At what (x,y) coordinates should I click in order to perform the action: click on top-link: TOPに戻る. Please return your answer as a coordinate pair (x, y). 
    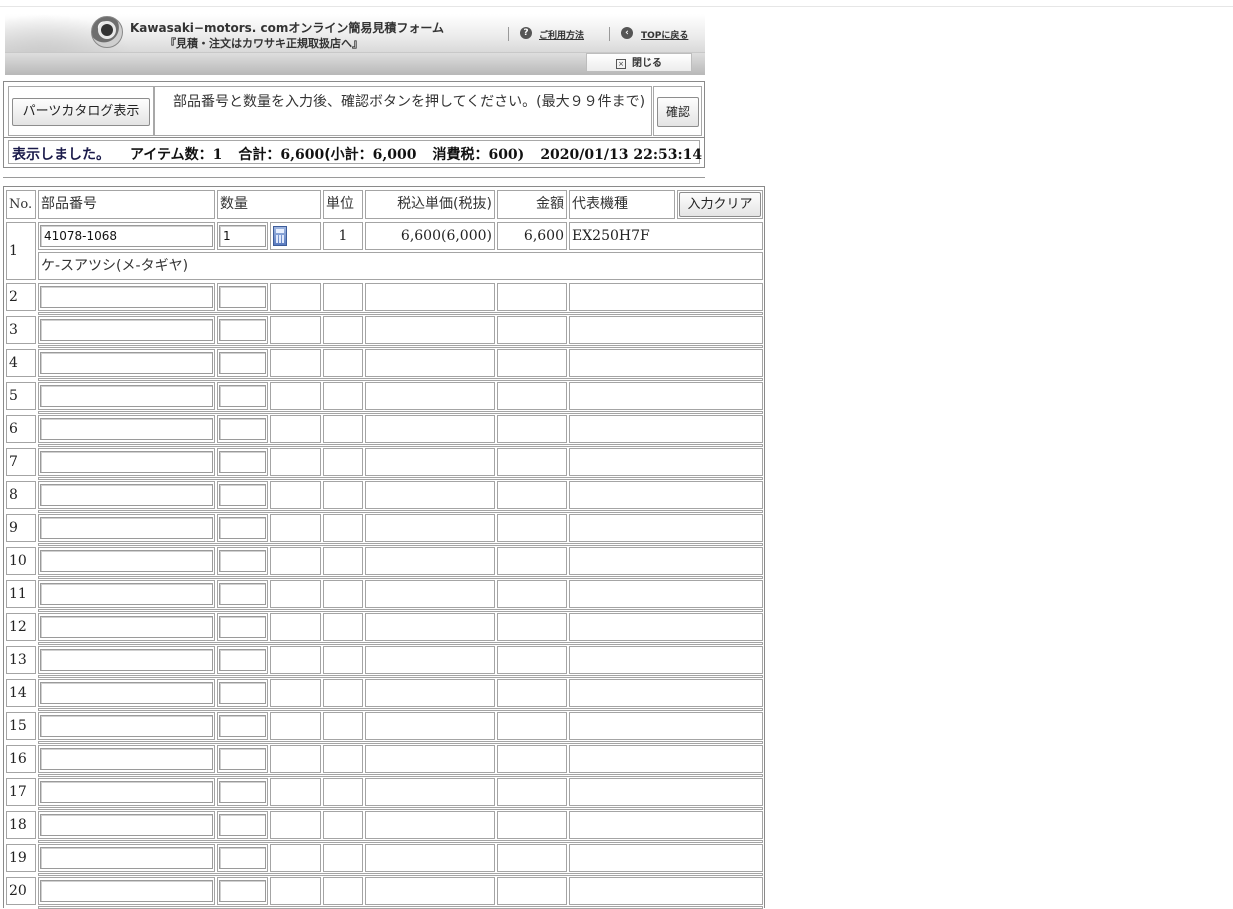
    Looking at the image, I should click on (664, 34).